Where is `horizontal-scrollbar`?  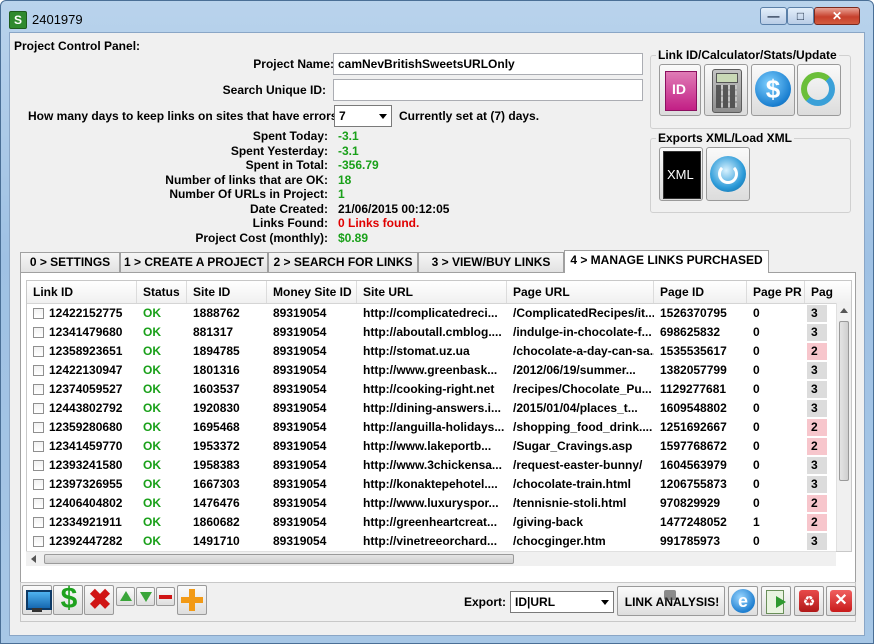
horizontal-scrollbar is located at coordinates (431, 558).